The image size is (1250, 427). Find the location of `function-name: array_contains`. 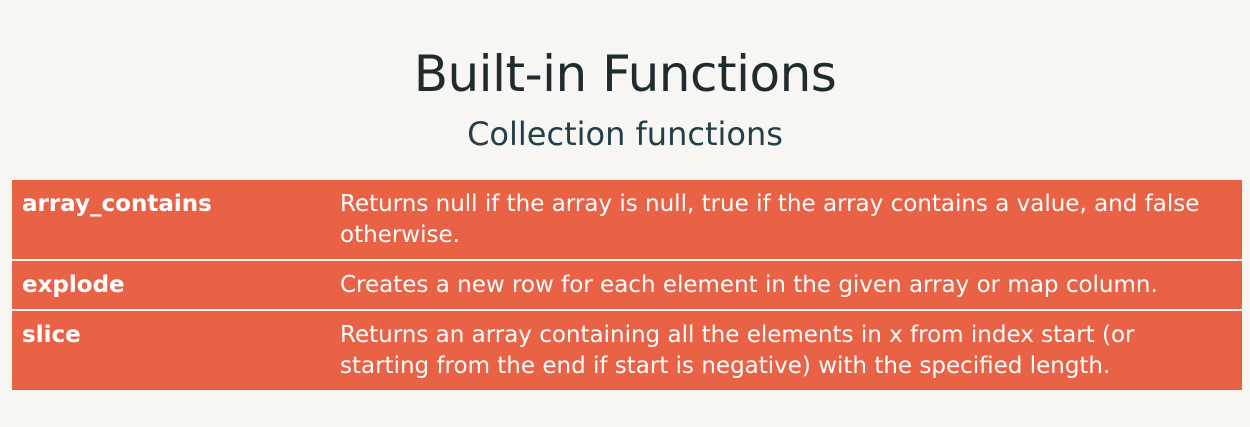

function-name: array_contains is located at coordinates (117, 204).